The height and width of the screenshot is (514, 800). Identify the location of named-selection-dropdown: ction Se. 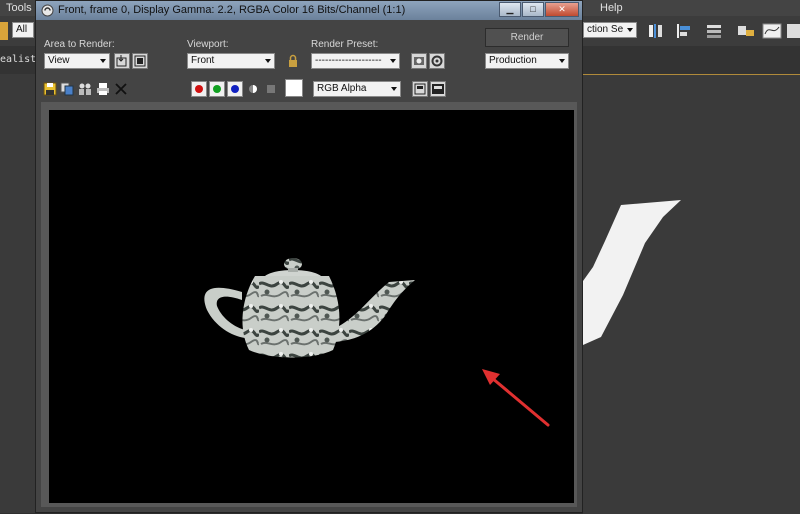
(610, 30).